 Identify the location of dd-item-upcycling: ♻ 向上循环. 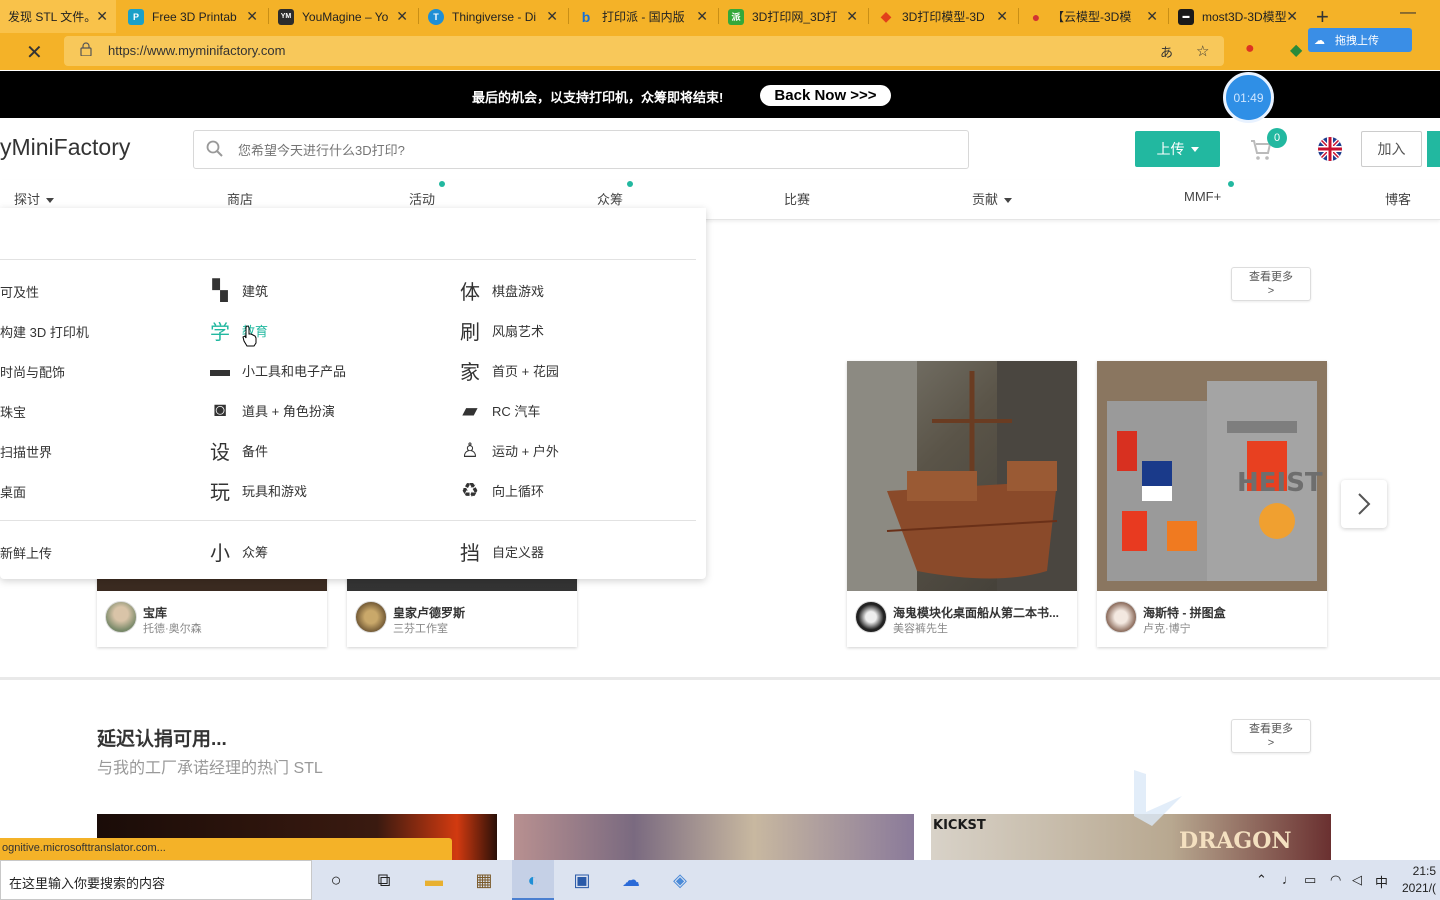
(501, 490).